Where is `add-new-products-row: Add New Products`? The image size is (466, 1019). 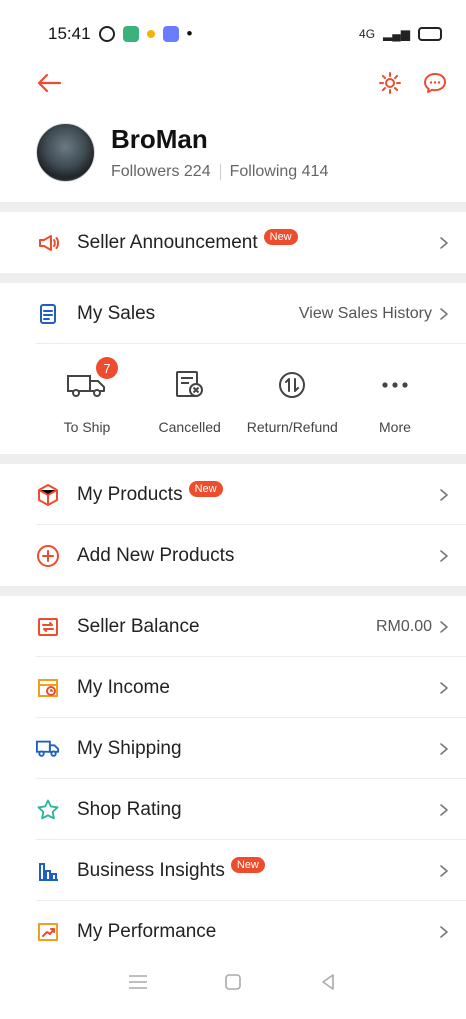 add-new-products-row: Add New Products is located at coordinates (233, 555).